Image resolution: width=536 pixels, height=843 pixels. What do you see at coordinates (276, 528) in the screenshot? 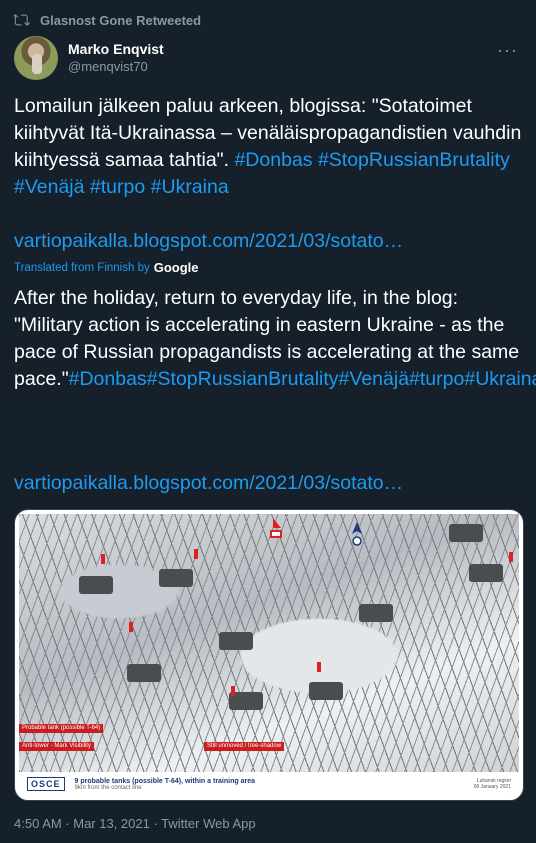
I see `map-pin-icon` at bounding box center [276, 528].